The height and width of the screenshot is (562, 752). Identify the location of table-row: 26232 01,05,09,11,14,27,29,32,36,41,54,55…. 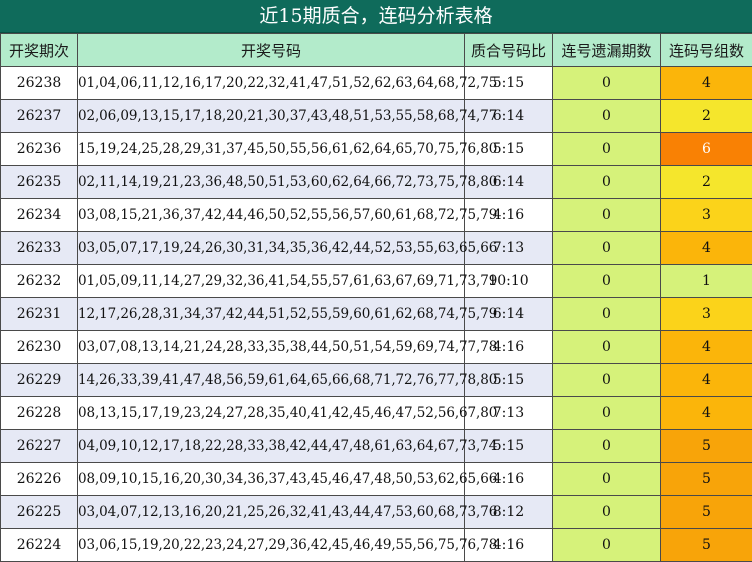
(376, 281).